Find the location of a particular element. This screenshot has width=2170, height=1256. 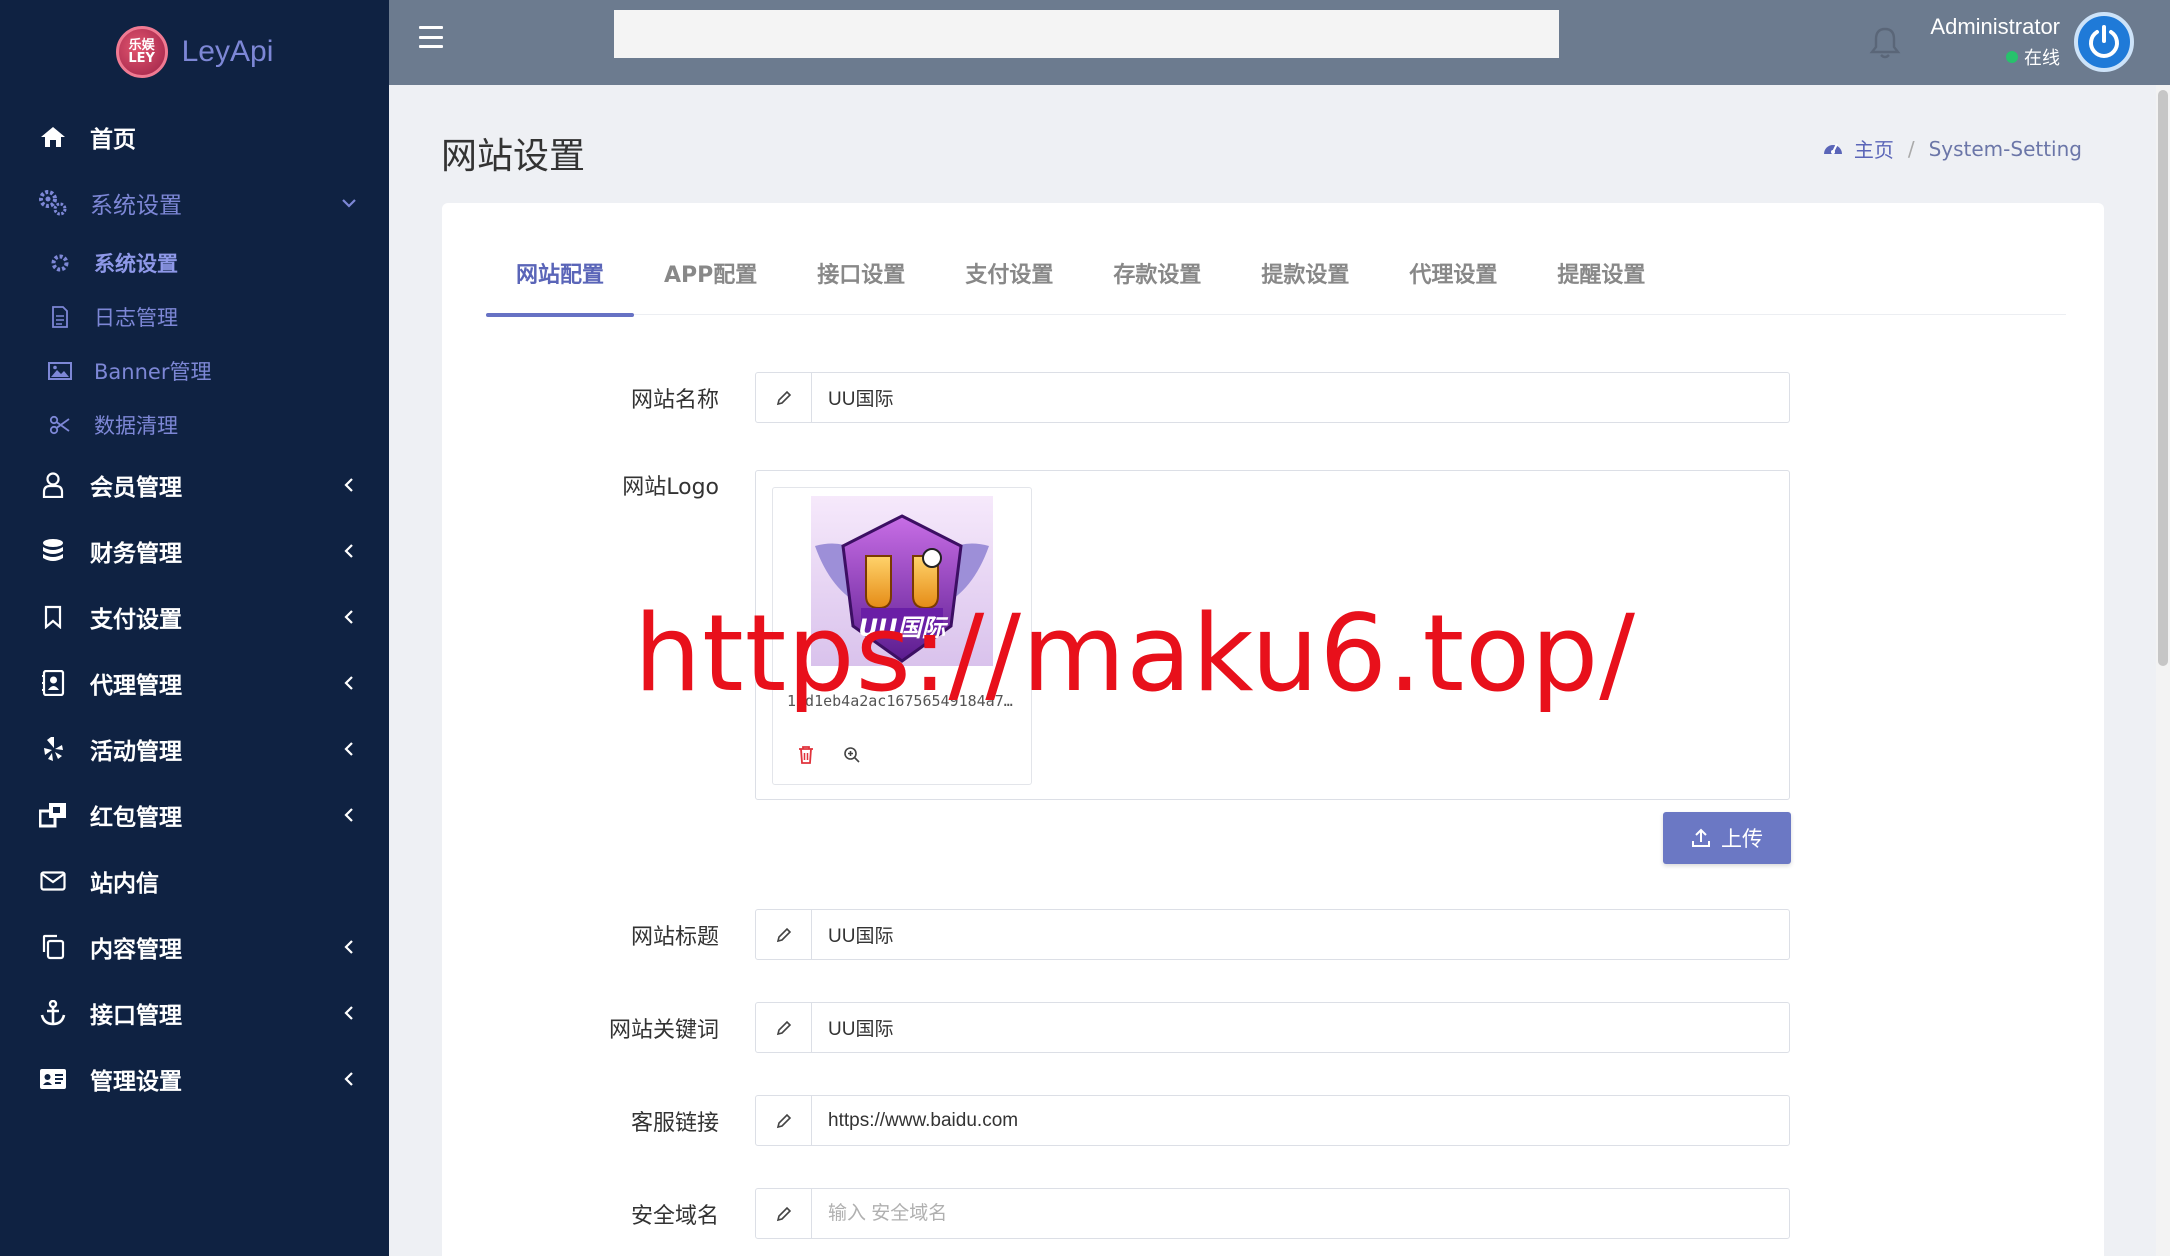

tab-withdraw-settings: 提款设置 is located at coordinates (1305, 273).